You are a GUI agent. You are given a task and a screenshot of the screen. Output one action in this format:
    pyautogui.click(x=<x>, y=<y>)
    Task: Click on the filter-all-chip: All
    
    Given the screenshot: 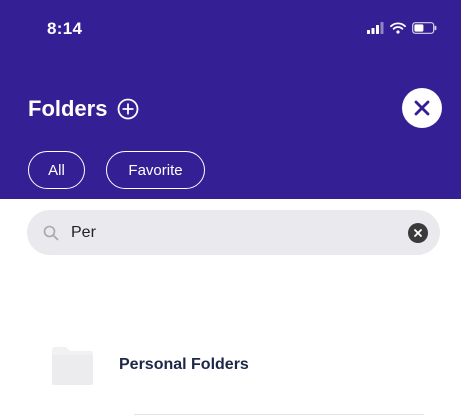 What is the action you would take?
    pyautogui.click(x=56, y=170)
    